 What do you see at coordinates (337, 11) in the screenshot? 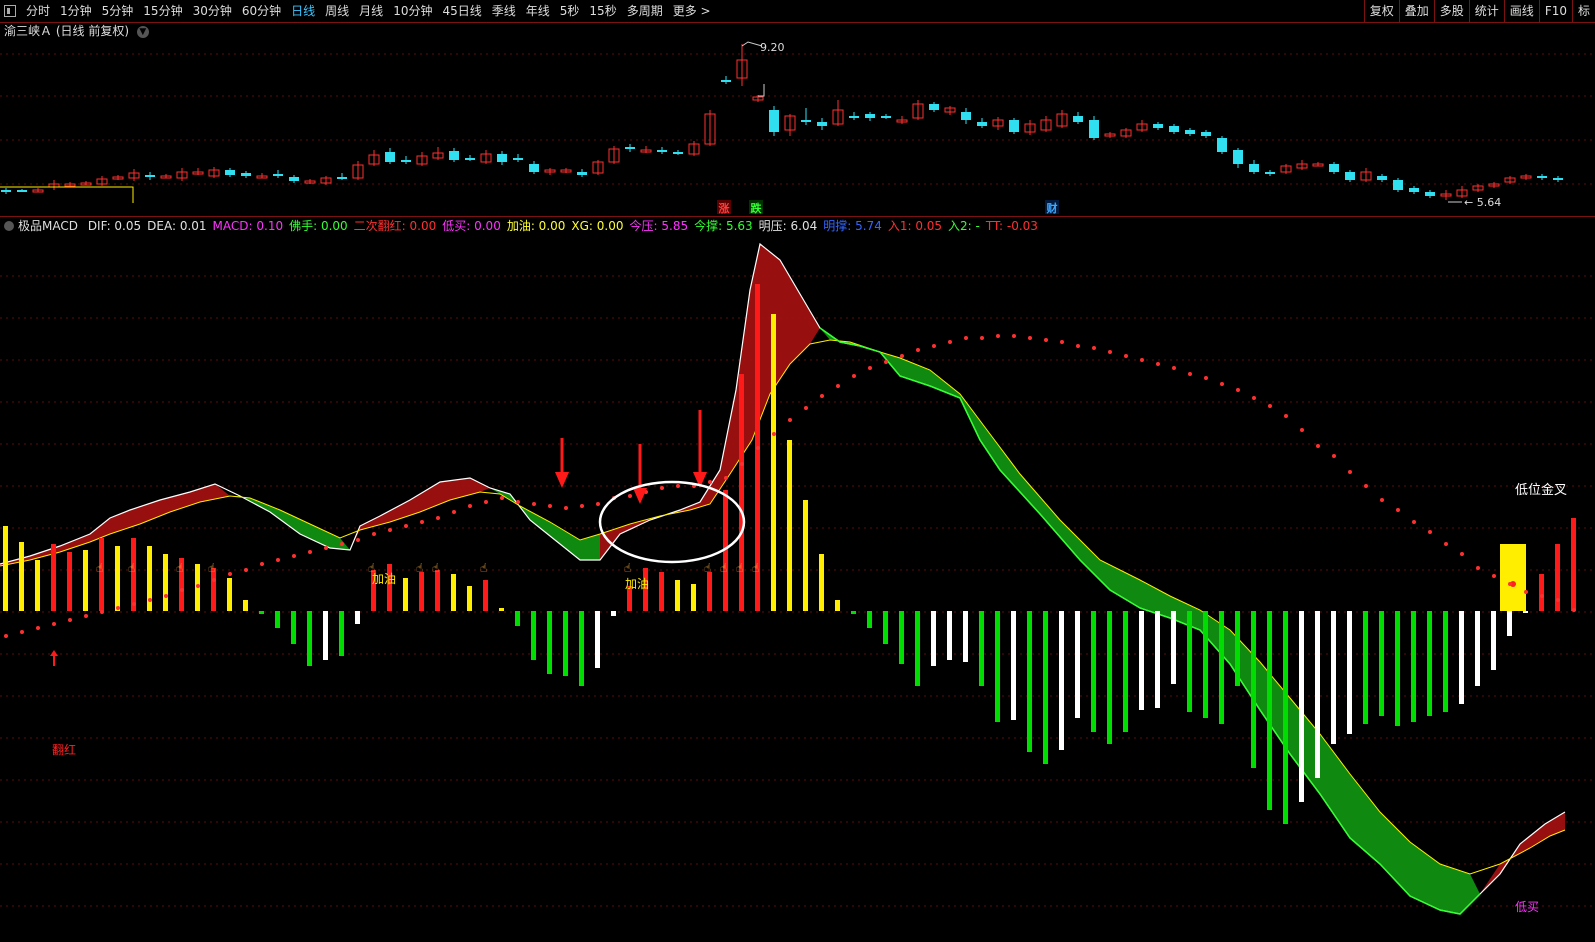
I see `period-tab-7: 周线` at bounding box center [337, 11].